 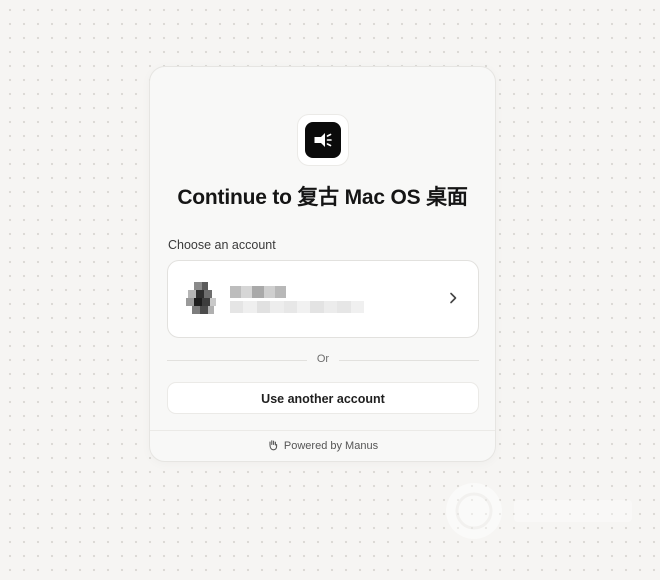 What do you see at coordinates (273, 446) in the screenshot?
I see `manus-hand-icon` at bounding box center [273, 446].